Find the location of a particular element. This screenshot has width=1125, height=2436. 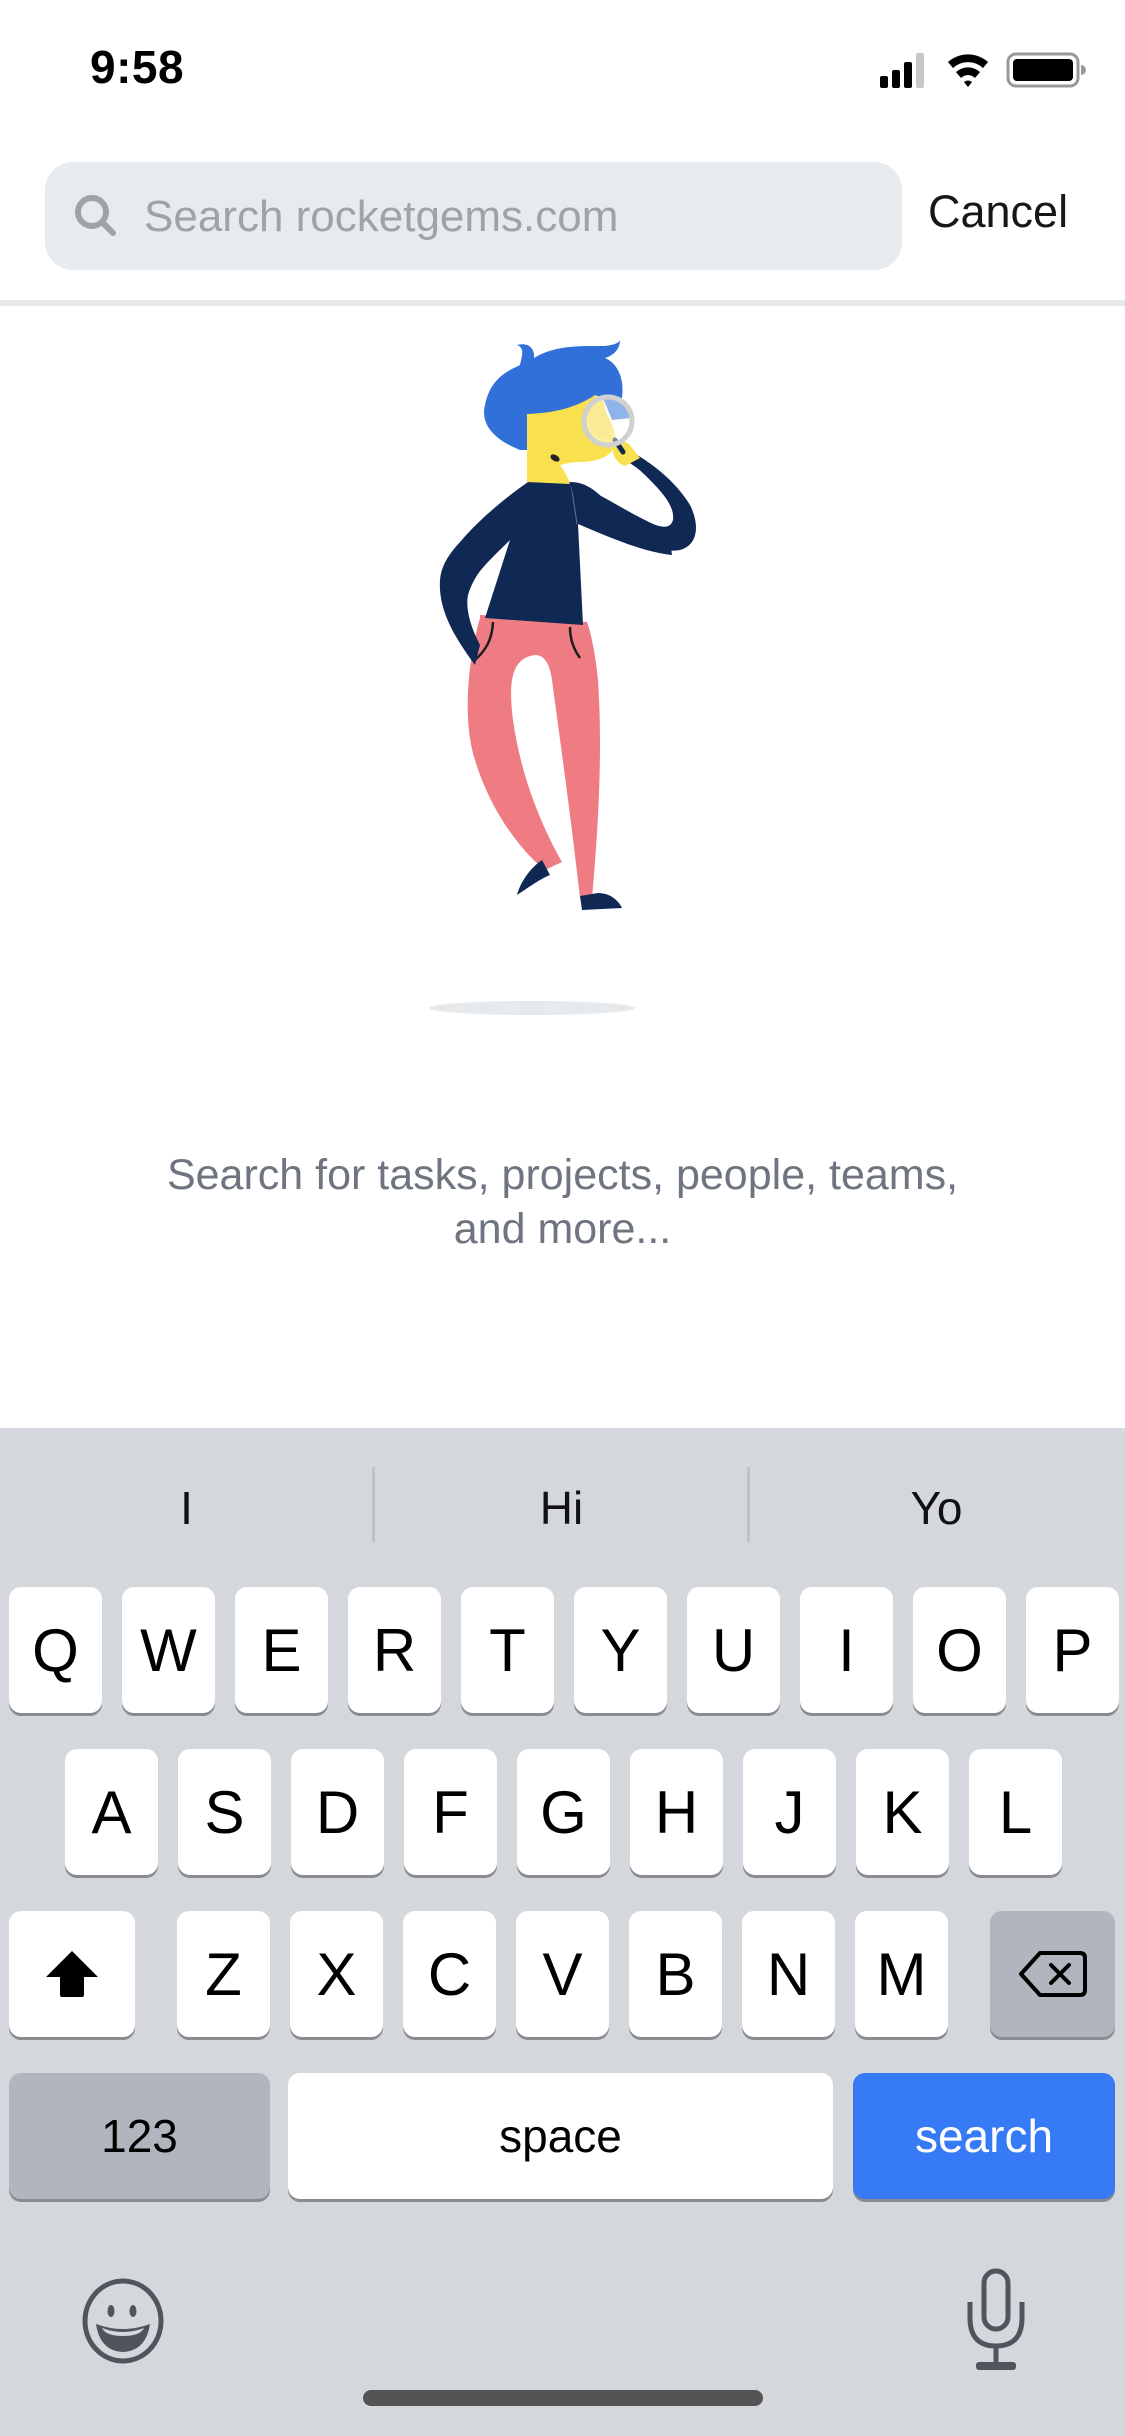

header-divider is located at coordinates (562, 303).